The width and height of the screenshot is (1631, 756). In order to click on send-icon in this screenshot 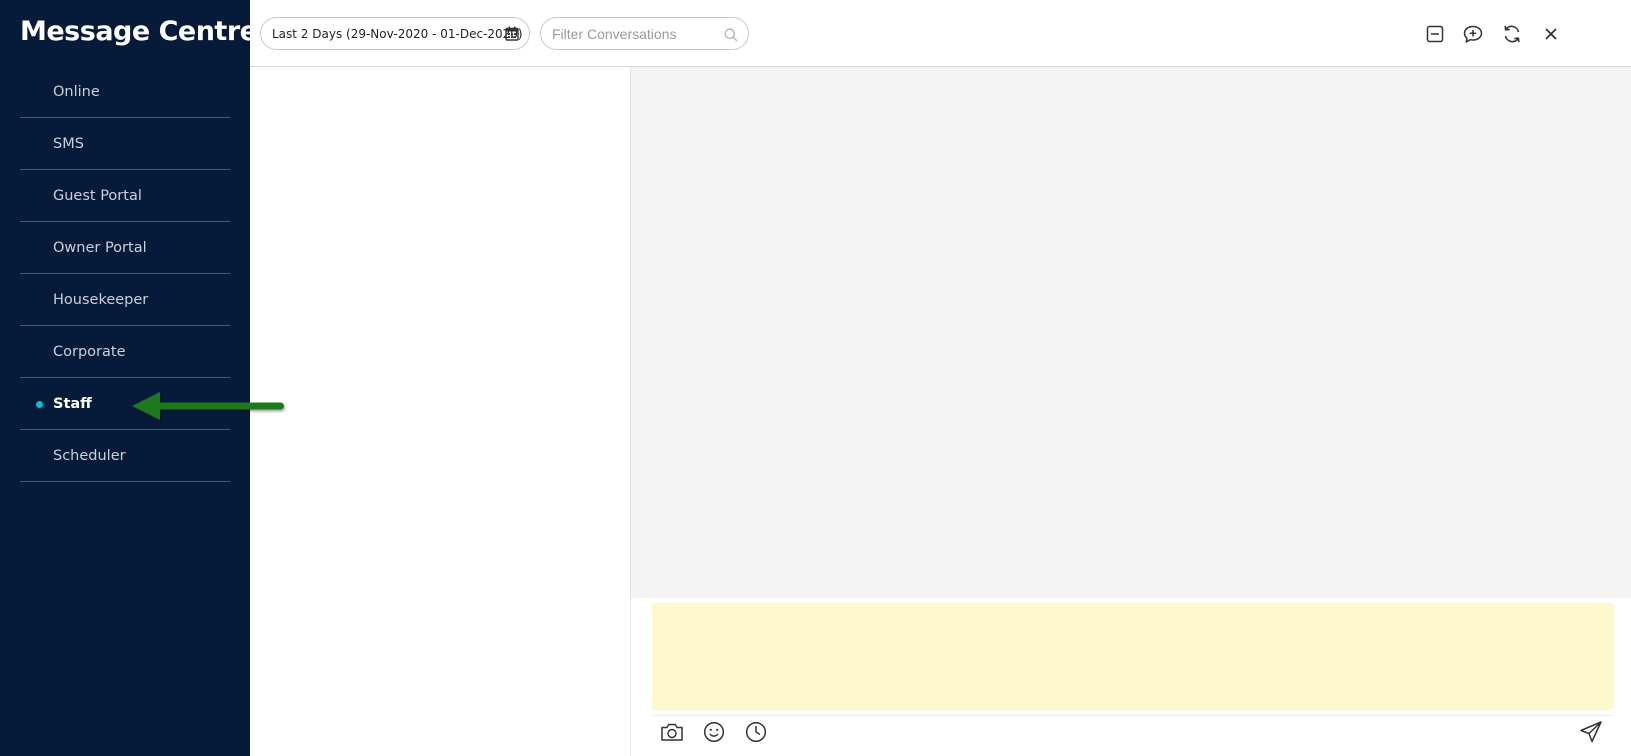, I will do `click(1591, 732)`.